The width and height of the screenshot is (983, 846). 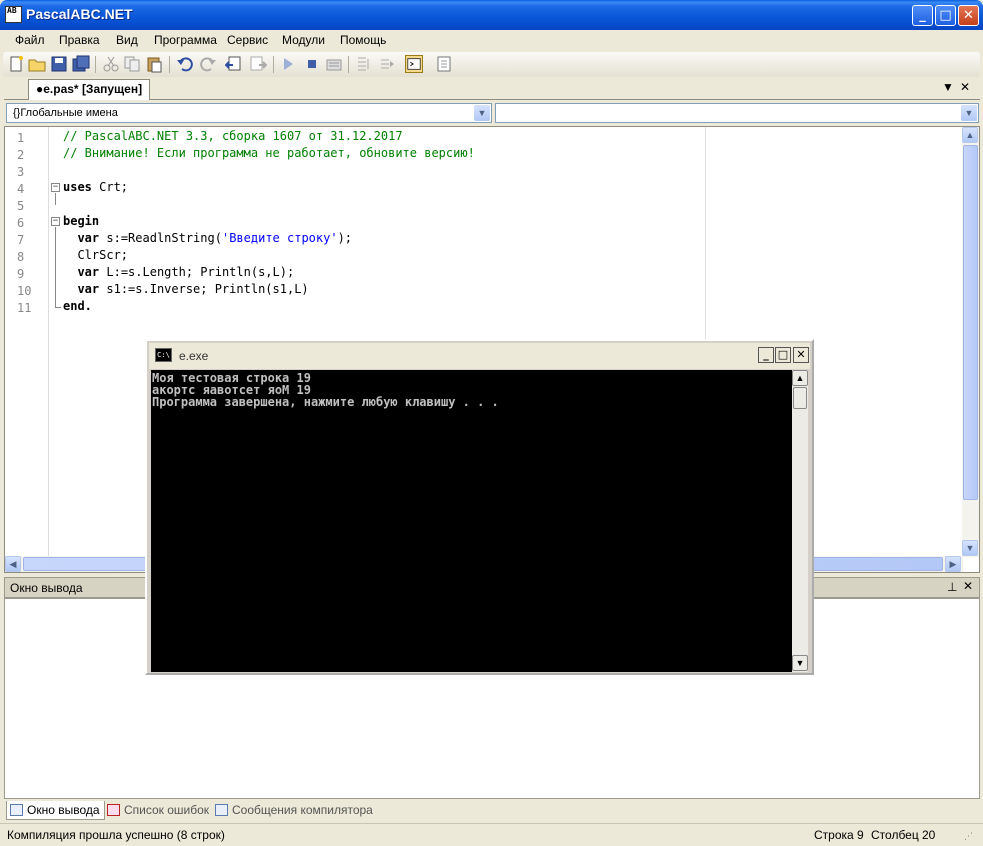 I want to click on member-combo: ▼, so click(x=737, y=113).